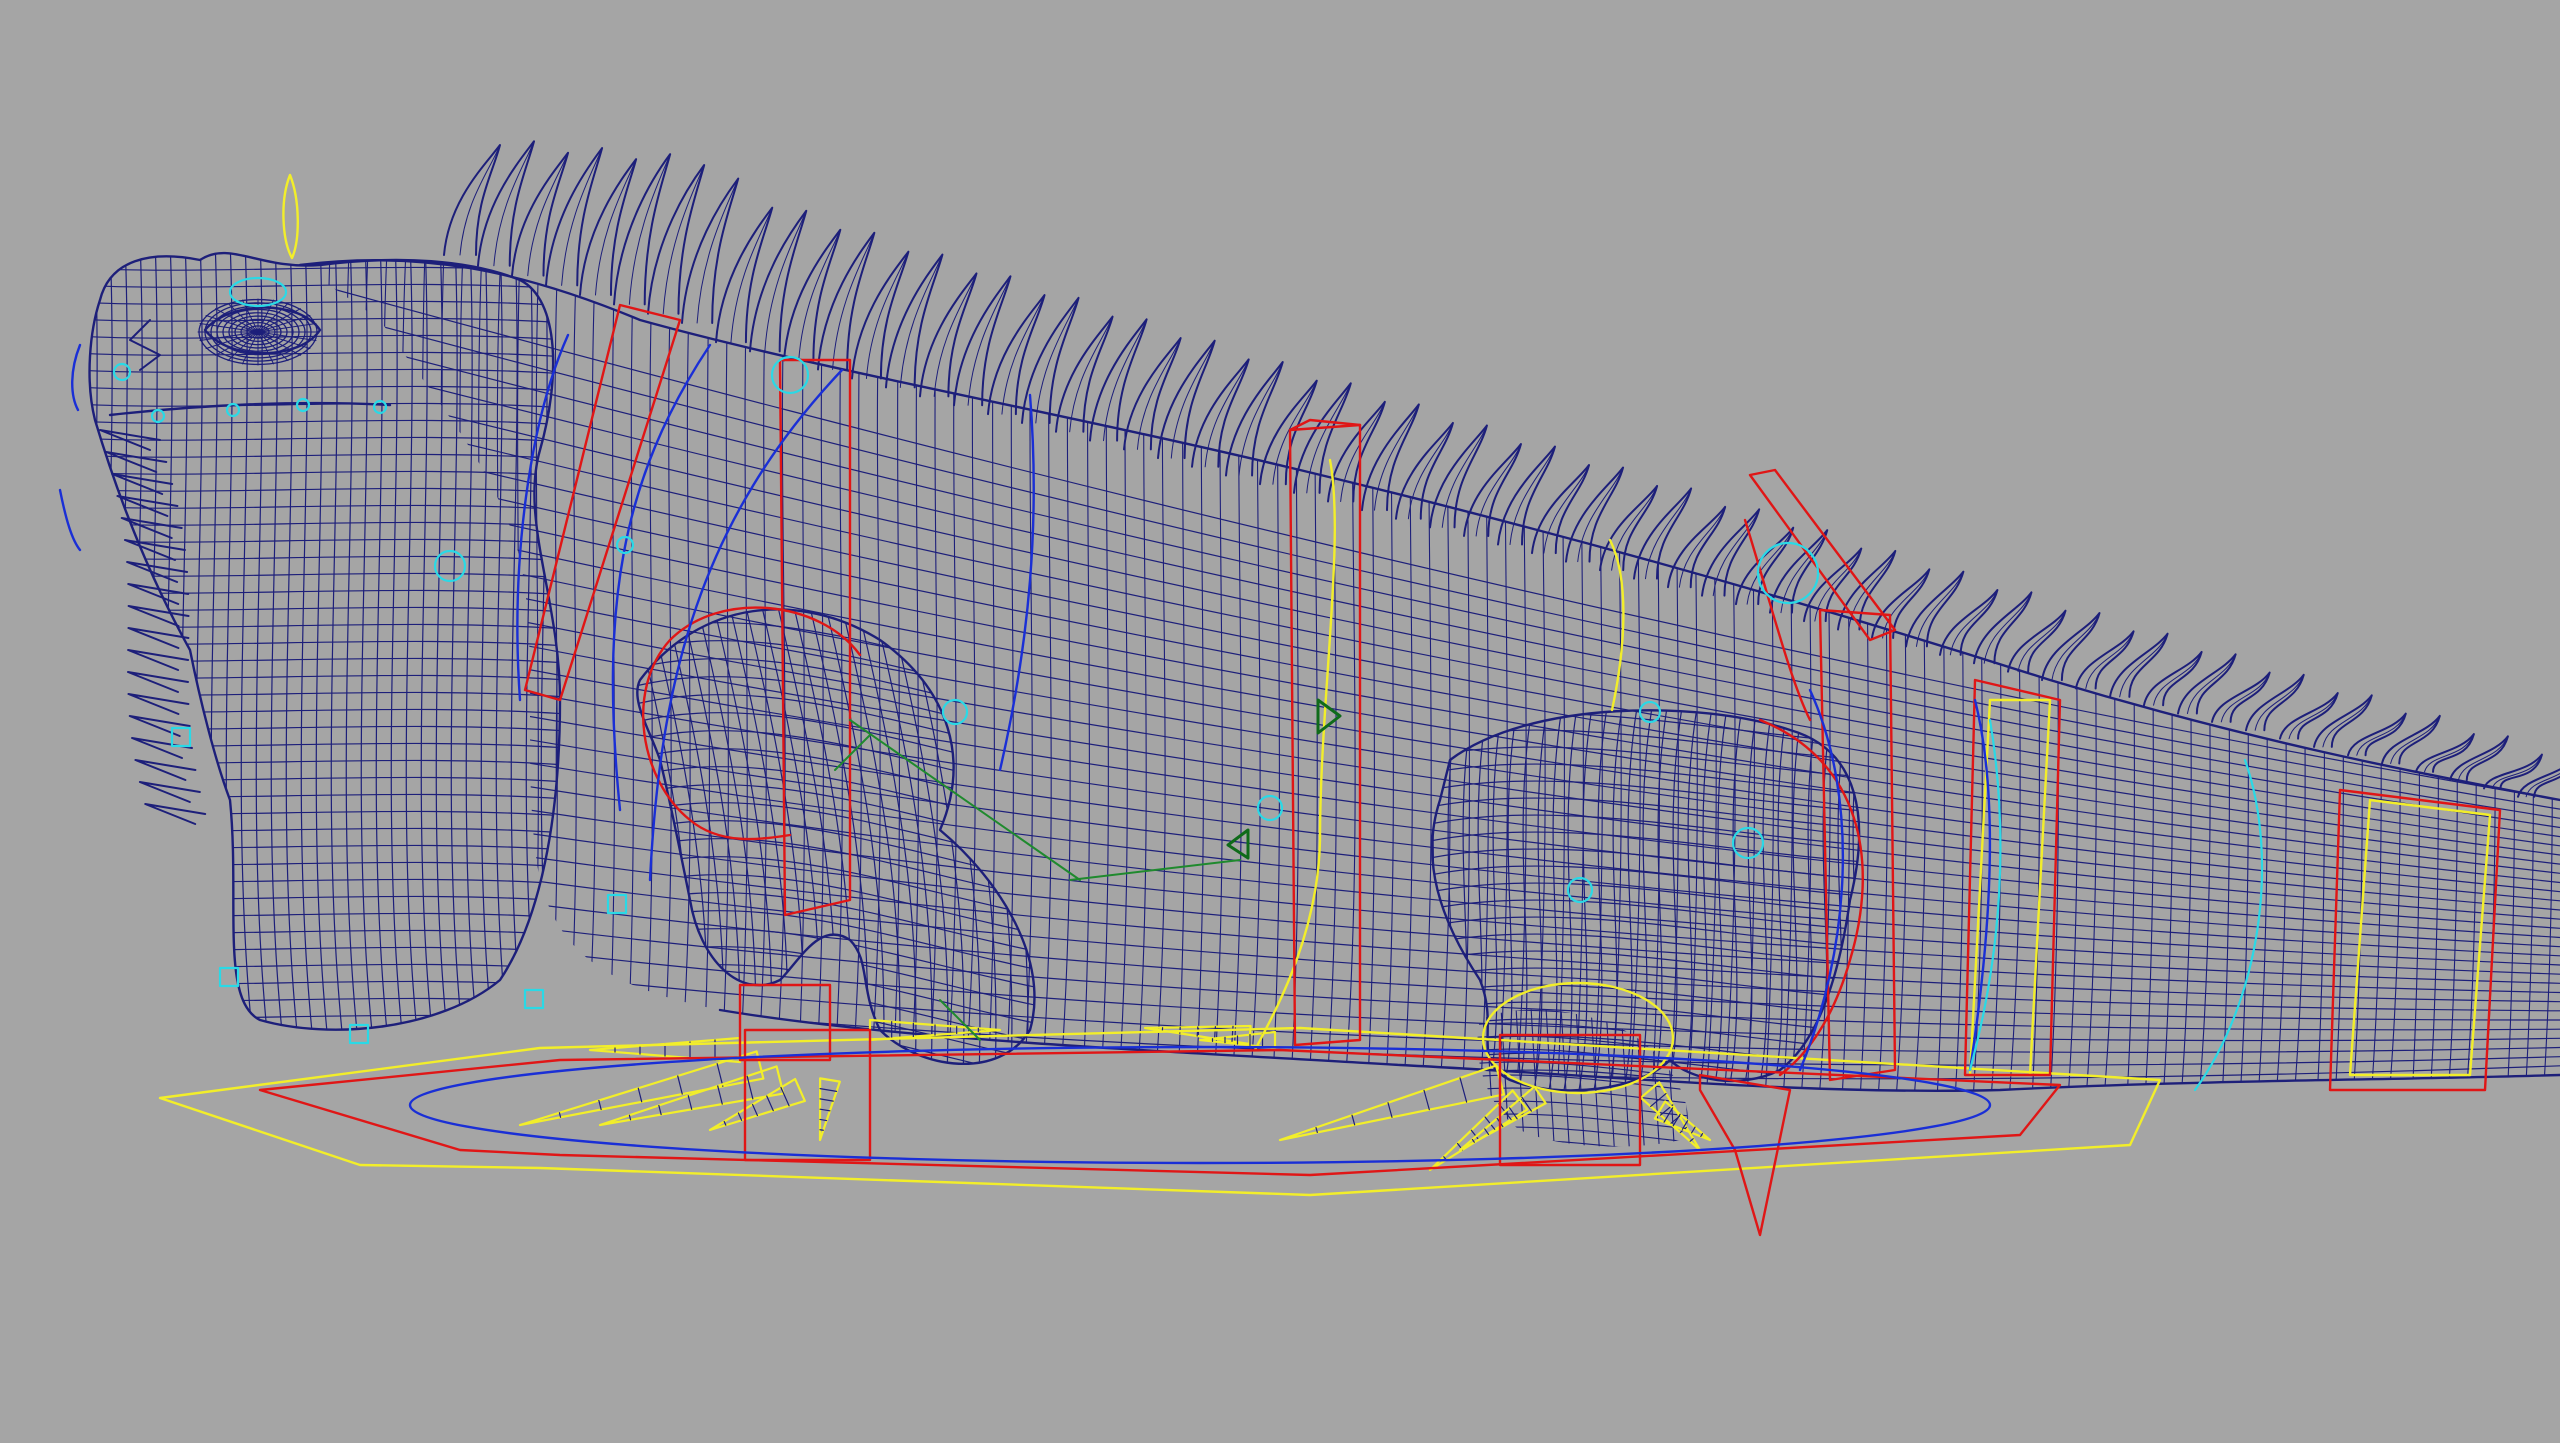 Image resolution: width=2560 pixels, height=1443 pixels. Describe the element at coordinates (2449, 753) in the screenshot. I see `dorsal-spine-edge` at that location.